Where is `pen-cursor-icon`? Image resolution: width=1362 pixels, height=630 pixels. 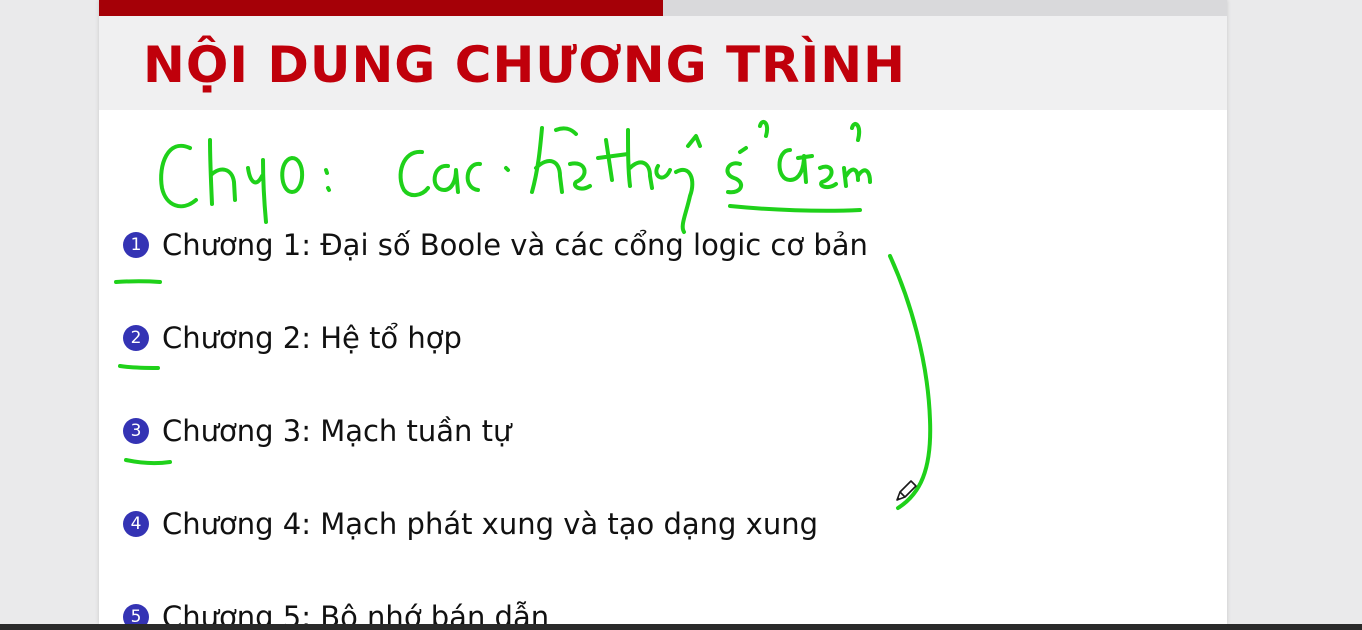 pen-cursor-icon is located at coordinates (906, 490).